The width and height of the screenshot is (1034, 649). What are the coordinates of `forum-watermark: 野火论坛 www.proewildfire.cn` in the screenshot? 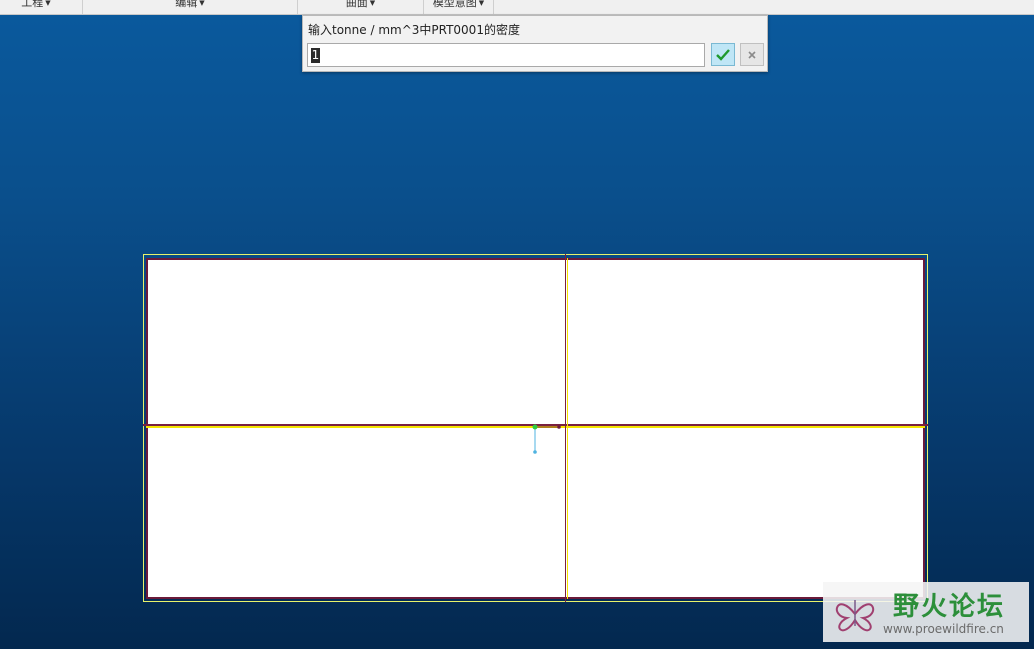 It's located at (926, 612).